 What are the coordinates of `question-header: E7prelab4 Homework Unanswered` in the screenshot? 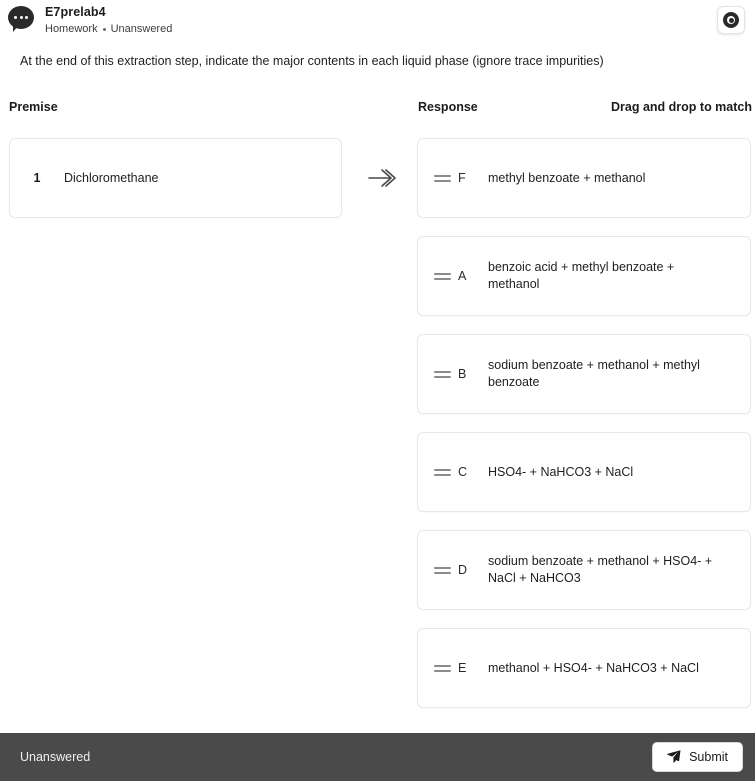 It's located at (377, 22).